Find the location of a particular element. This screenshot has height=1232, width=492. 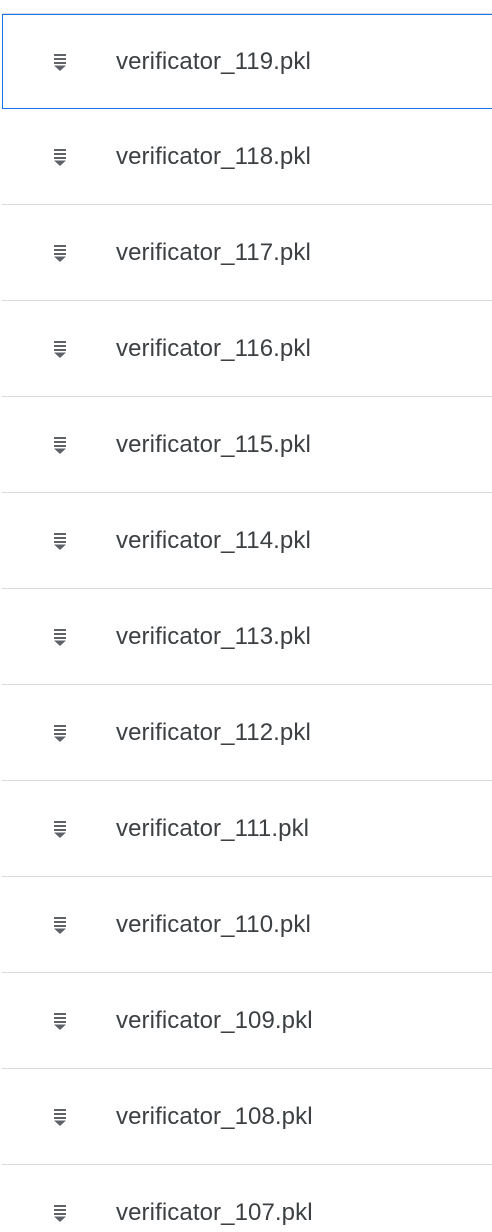

file-name: verificator_107.pkl is located at coordinates (214, 1212).